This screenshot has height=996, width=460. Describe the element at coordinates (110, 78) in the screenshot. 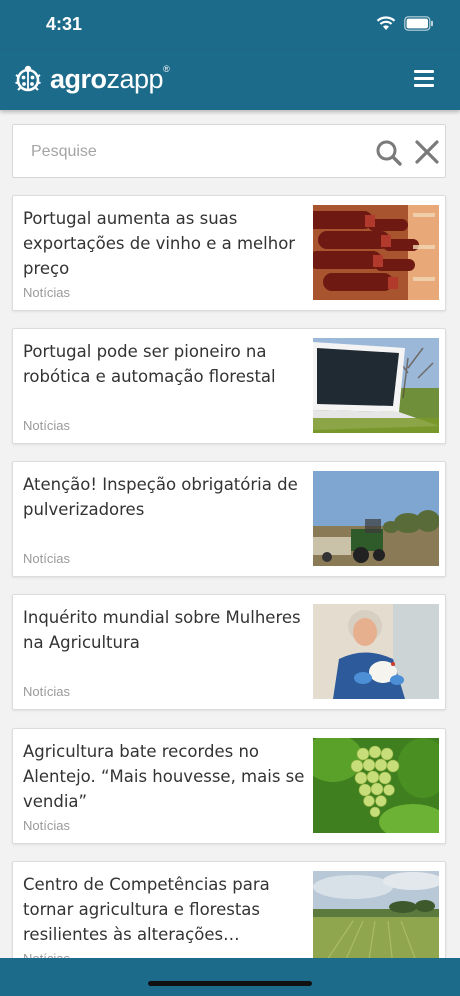

I see `logo-text: agrozapp®` at that location.